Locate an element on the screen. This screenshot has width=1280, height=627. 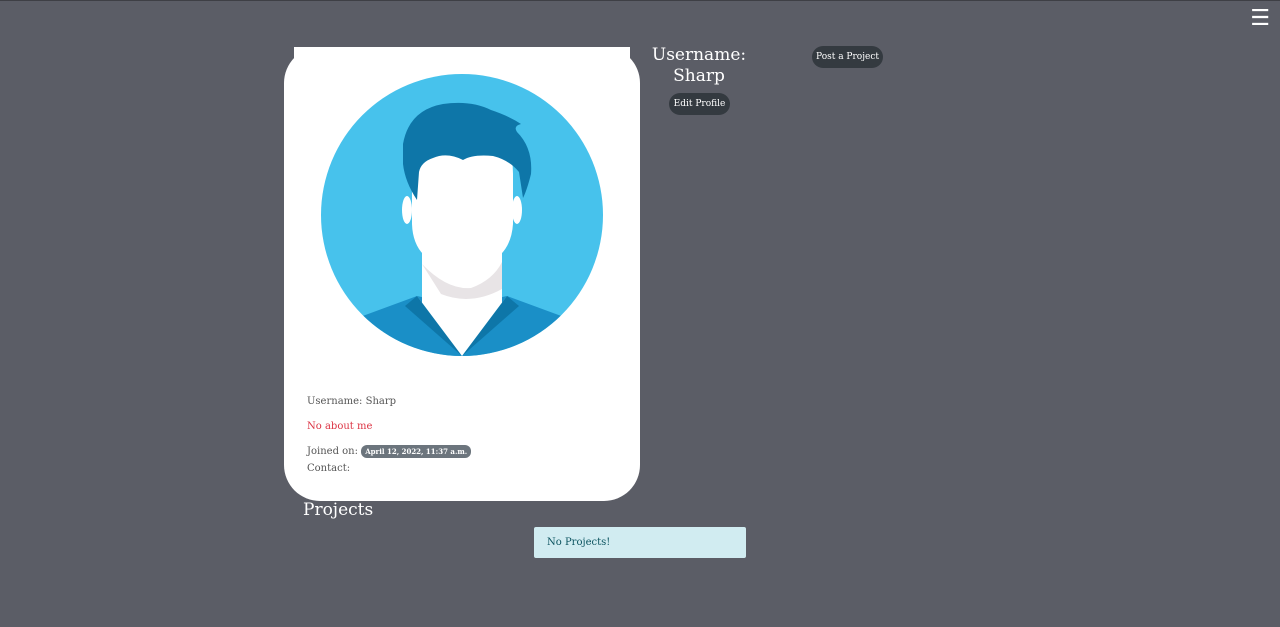
top-border is located at coordinates (640, 0).